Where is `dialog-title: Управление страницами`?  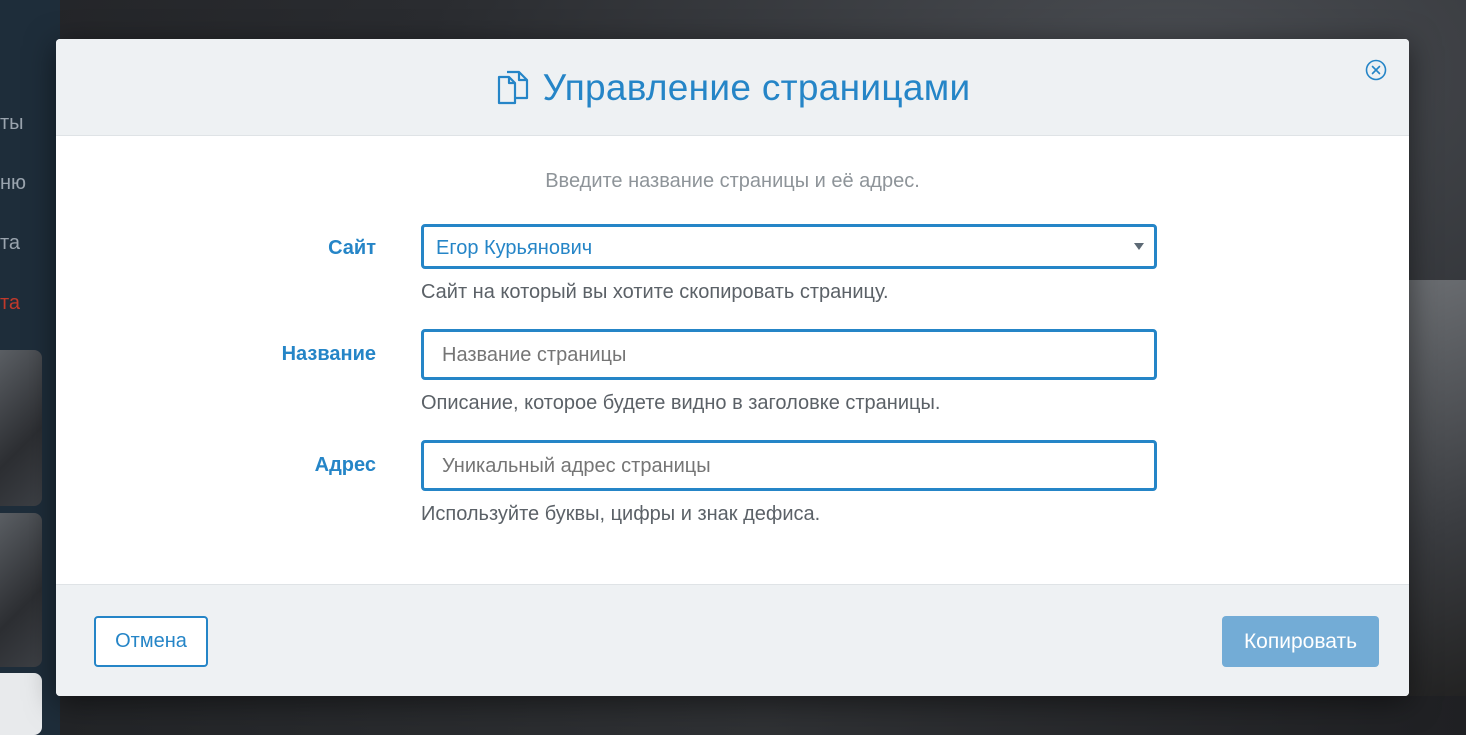 dialog-title: Управление страницами is located at coordinates (756, 87).